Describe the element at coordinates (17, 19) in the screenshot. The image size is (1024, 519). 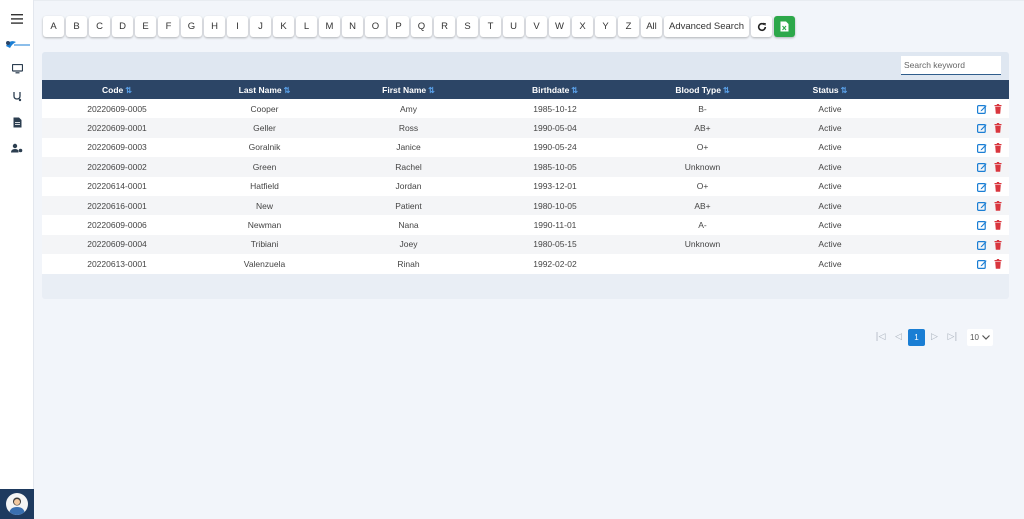
I see `hamburger-menu-icon` at that location.